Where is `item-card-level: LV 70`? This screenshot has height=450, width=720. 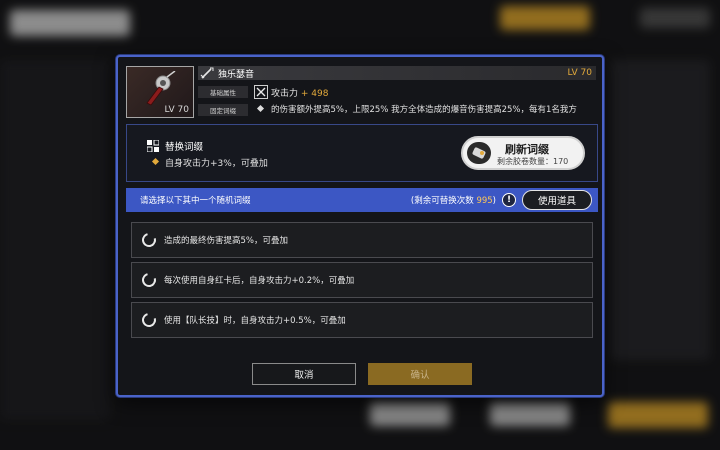 item-card-level: LV 70 is located at coordinates (177, 110).